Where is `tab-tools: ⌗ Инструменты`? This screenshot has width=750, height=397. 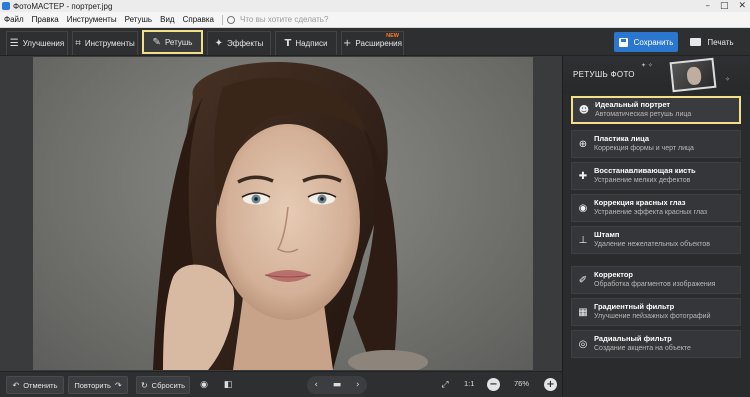
tab-tools: ⌗ Инструменты is located at coordinates (105, 43).